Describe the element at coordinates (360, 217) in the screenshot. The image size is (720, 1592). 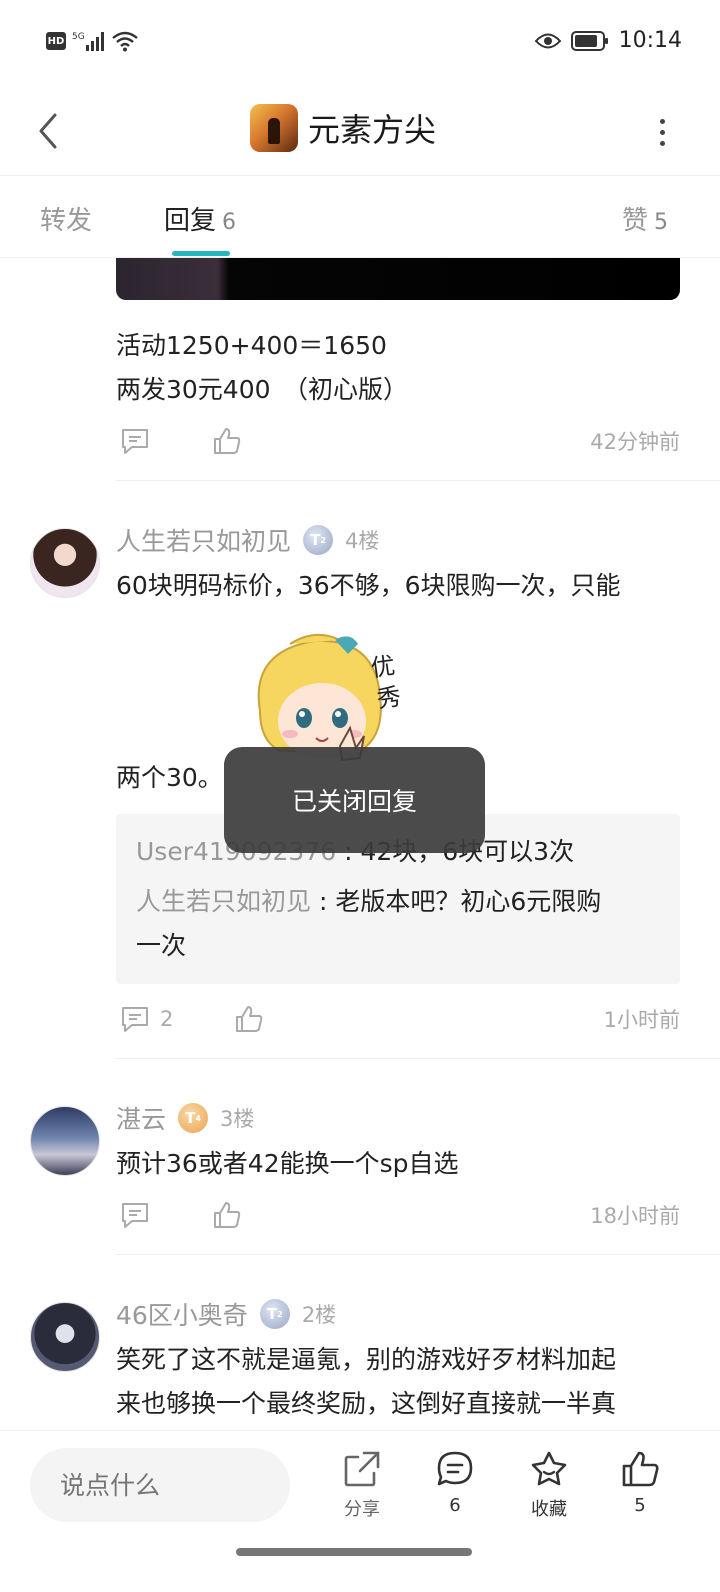
I see `tab-bar: 转发 回复 6 赞5` at that location.